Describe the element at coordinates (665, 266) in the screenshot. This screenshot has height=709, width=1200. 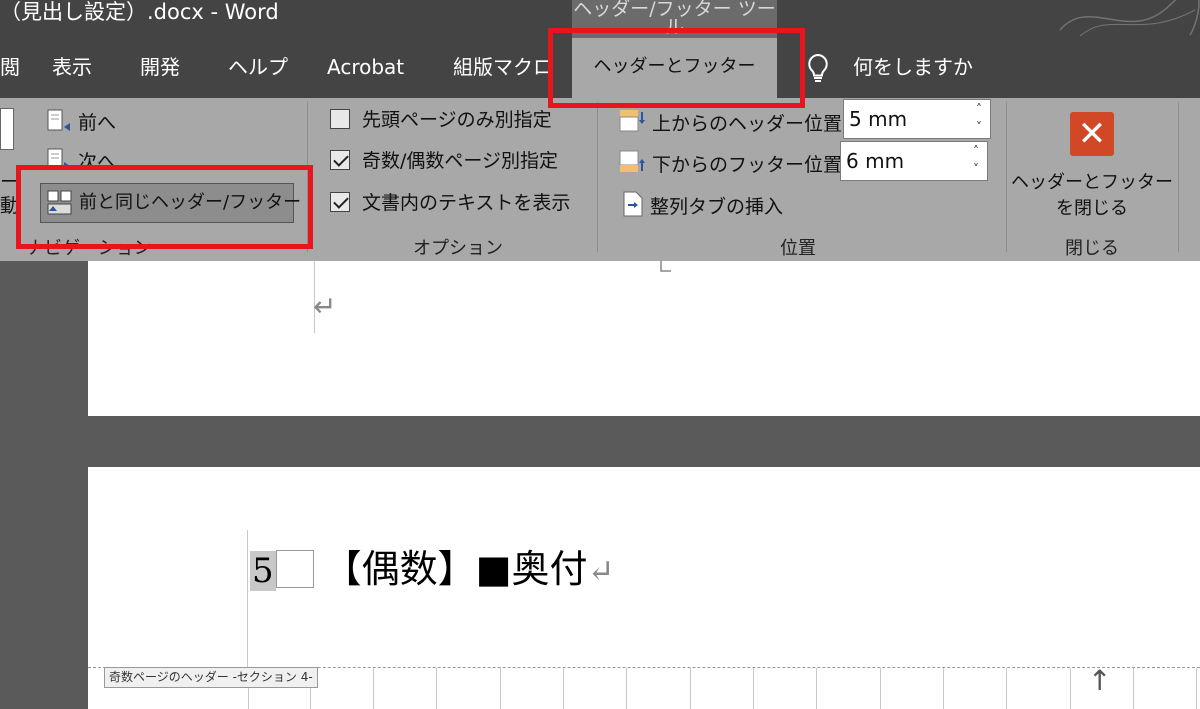
I see `corner-mark-icon` at that location.